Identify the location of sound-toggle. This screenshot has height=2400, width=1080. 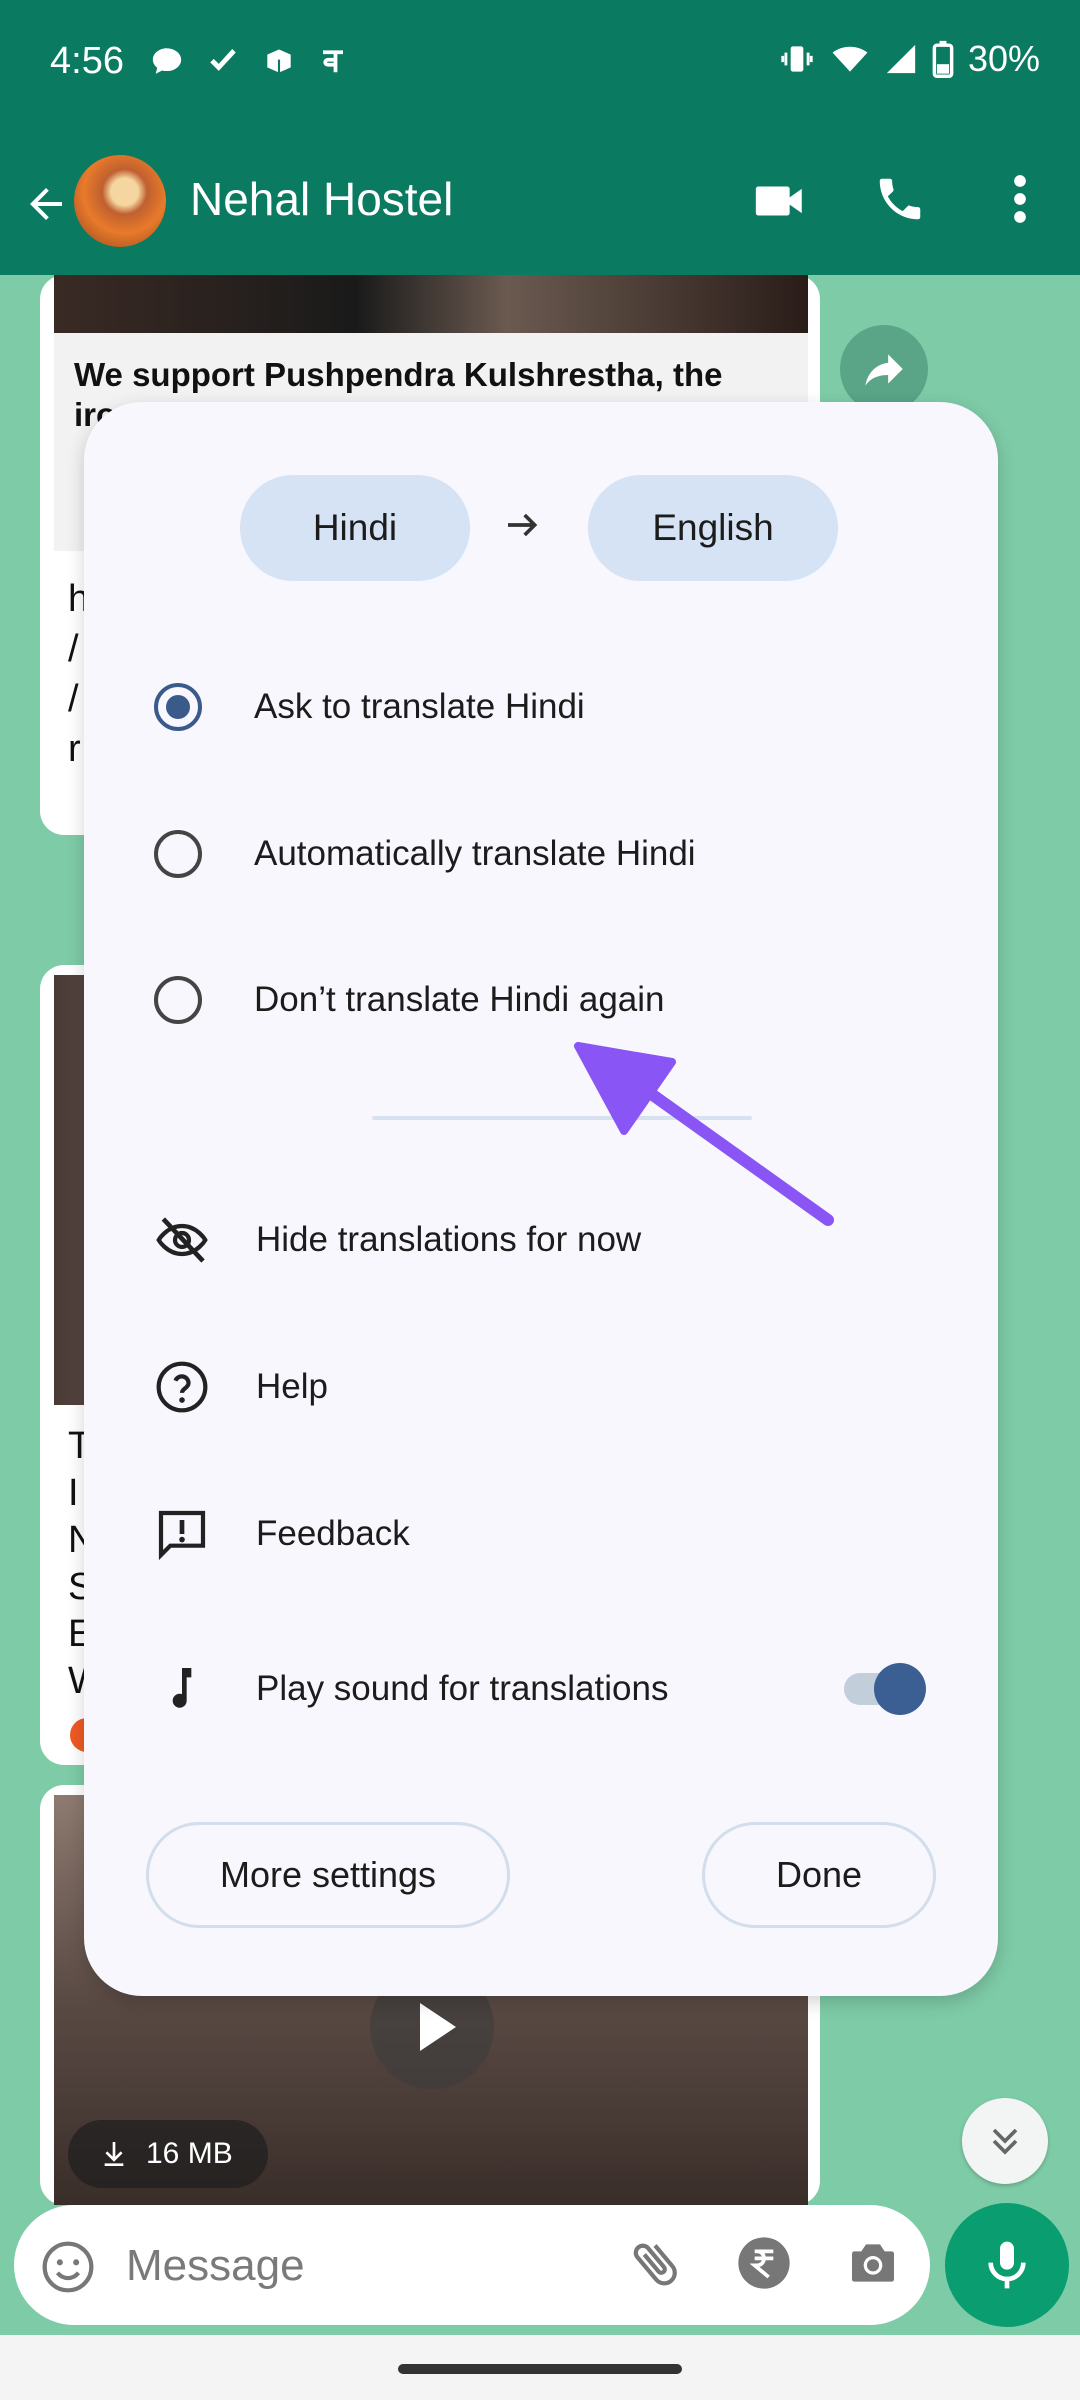
(886, 1689).